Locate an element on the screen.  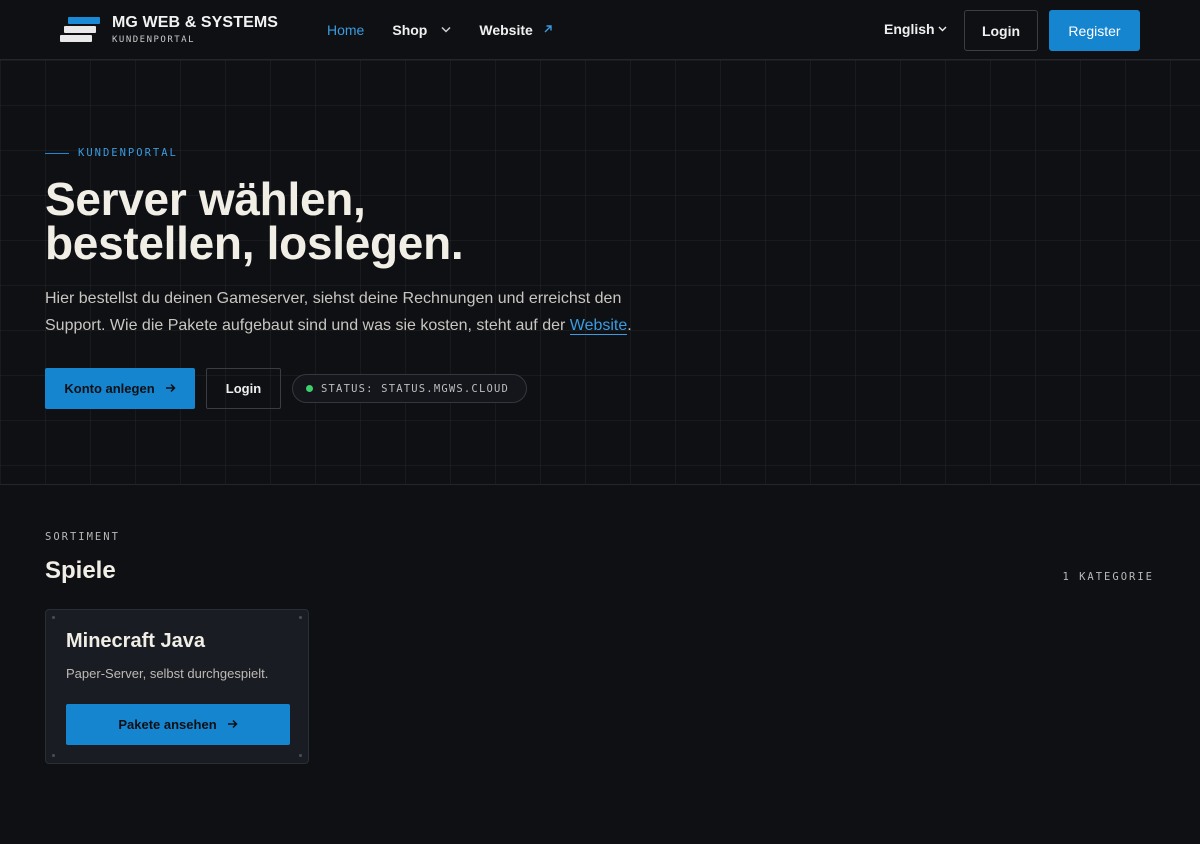
status-badge: STATUS: STATUS.MGWS.CLOUD is located at coordinates (409, 388).